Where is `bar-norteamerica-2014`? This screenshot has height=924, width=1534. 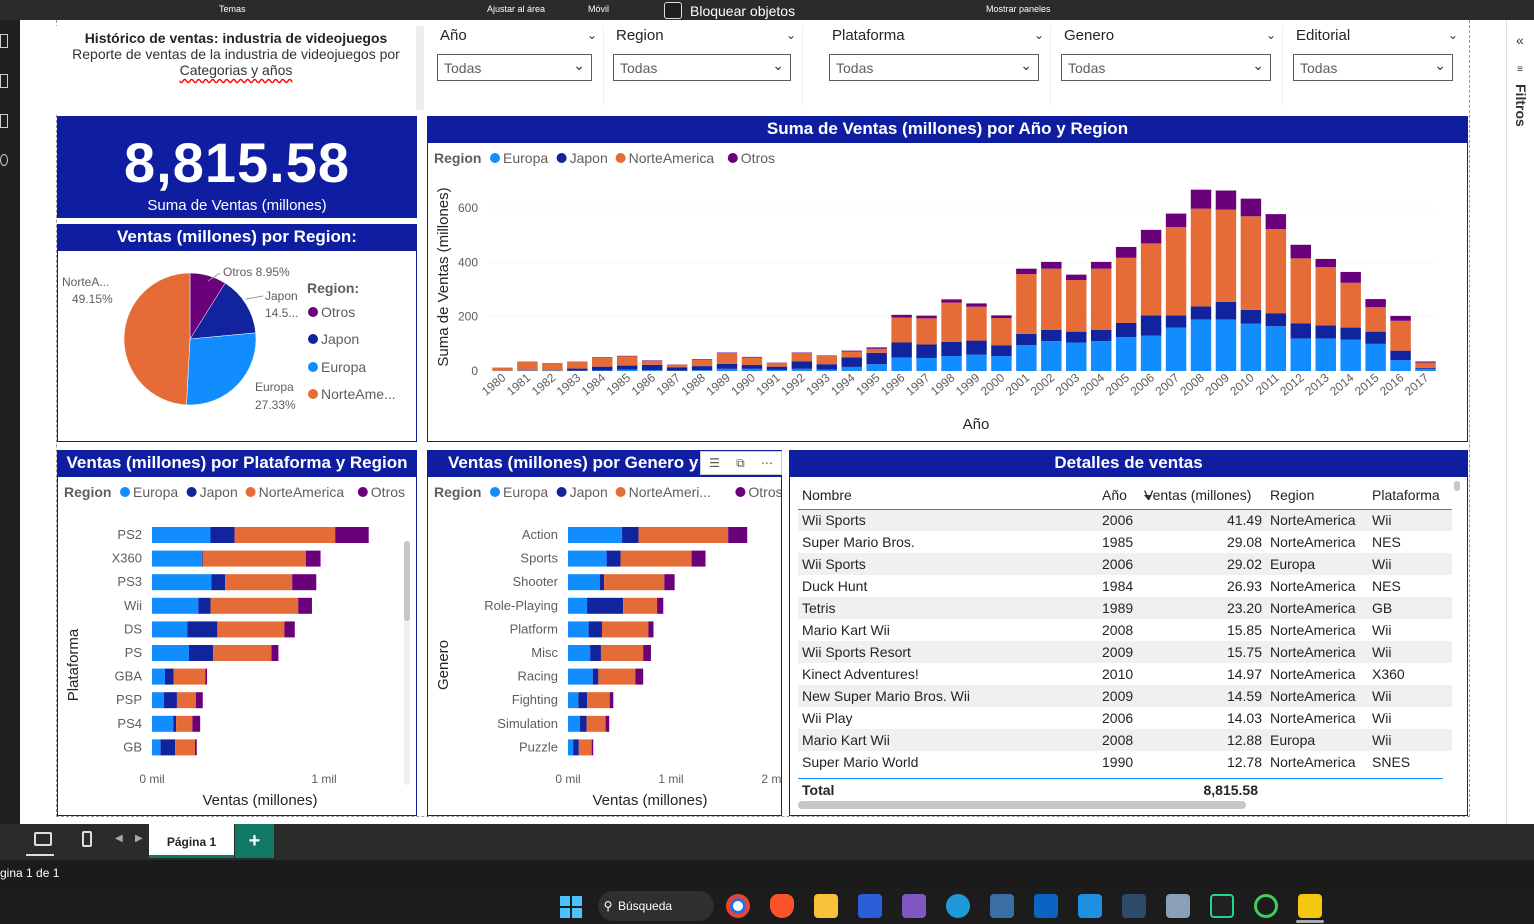 bar-norteamerica-2014 is located at coordinates (1350, 305).